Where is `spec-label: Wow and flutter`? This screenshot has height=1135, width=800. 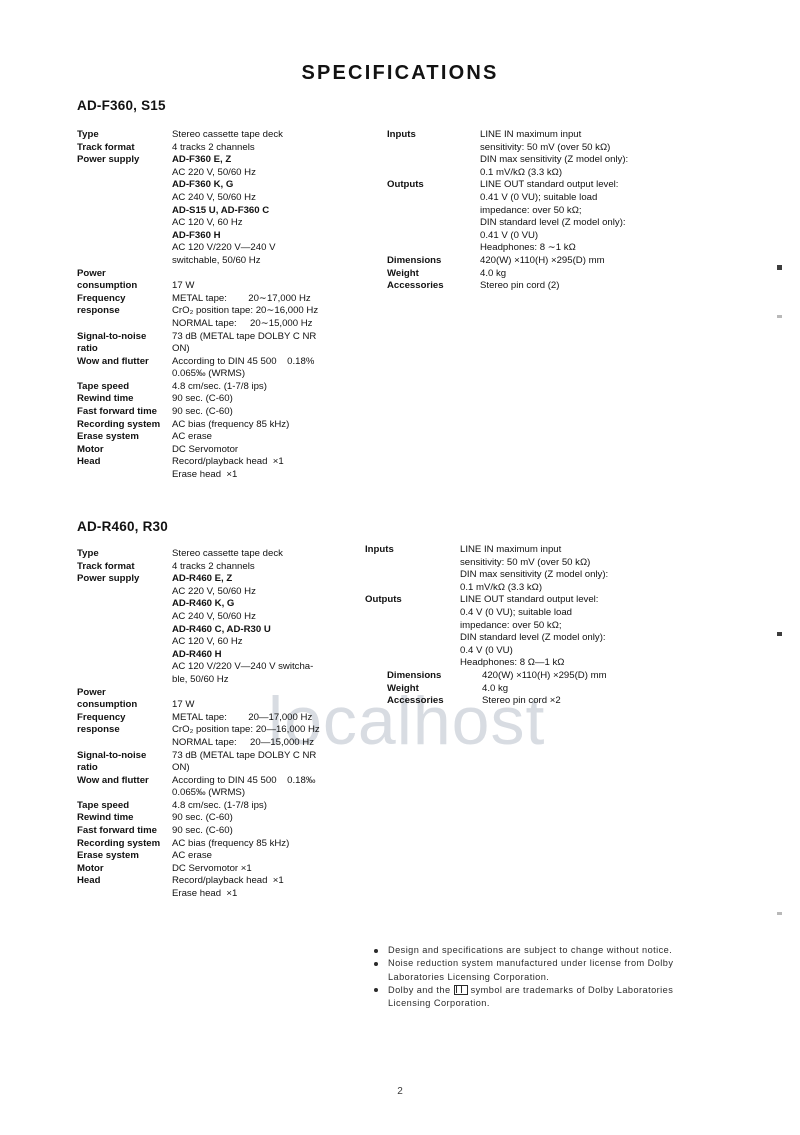
spec-label: Wow and flutter is located at coordinates (113, 780).